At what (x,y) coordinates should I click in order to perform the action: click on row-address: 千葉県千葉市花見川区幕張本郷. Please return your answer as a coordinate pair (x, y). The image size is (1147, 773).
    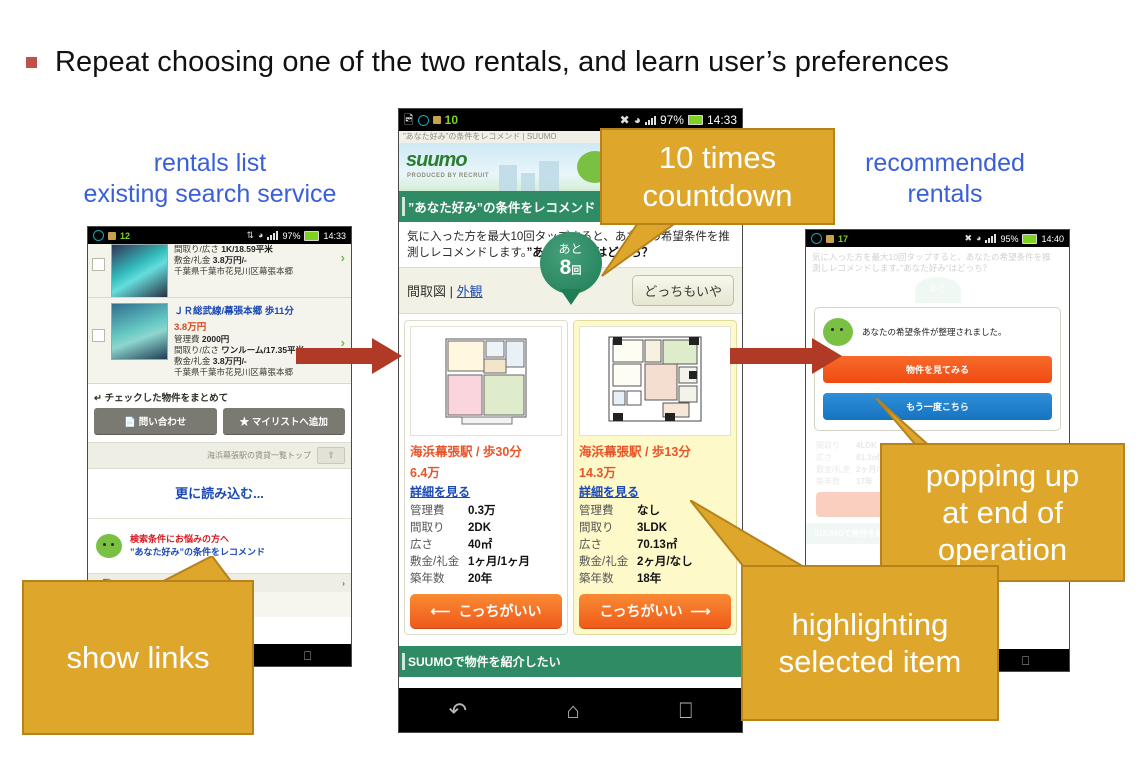
    Looking at the image, I should click on (234, 270).